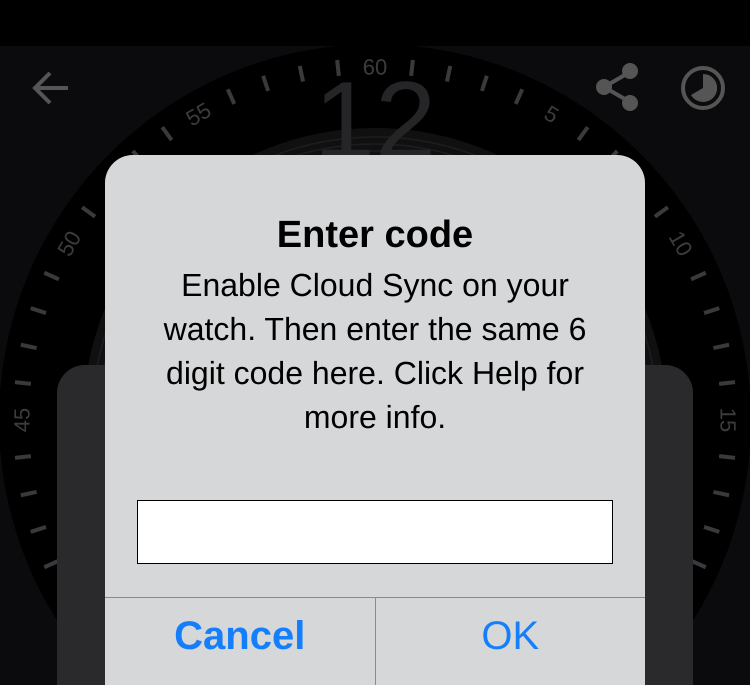 The image size is (750, 685). What do you see at coordinates (552, 114) in the screenshot?
I see `dial-number: 5` at bounding box center [552, 114].